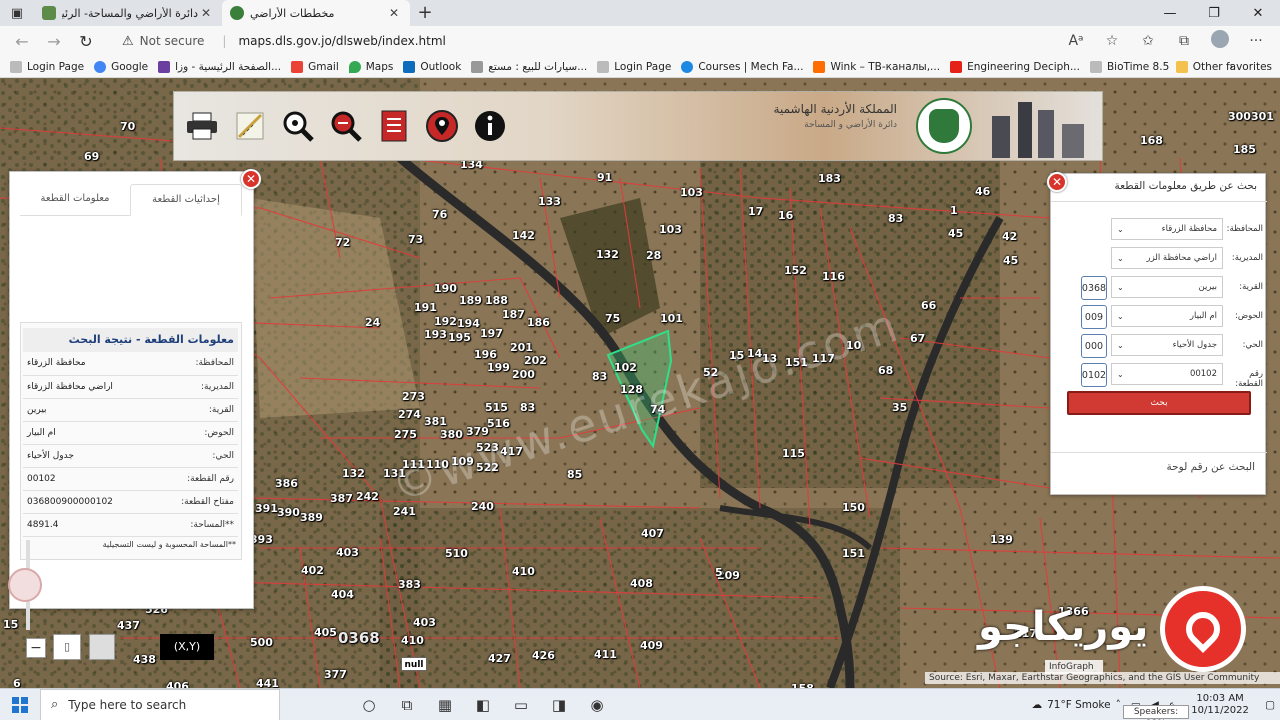  I want to click on cortana-icon: ○, so click(369, 704).